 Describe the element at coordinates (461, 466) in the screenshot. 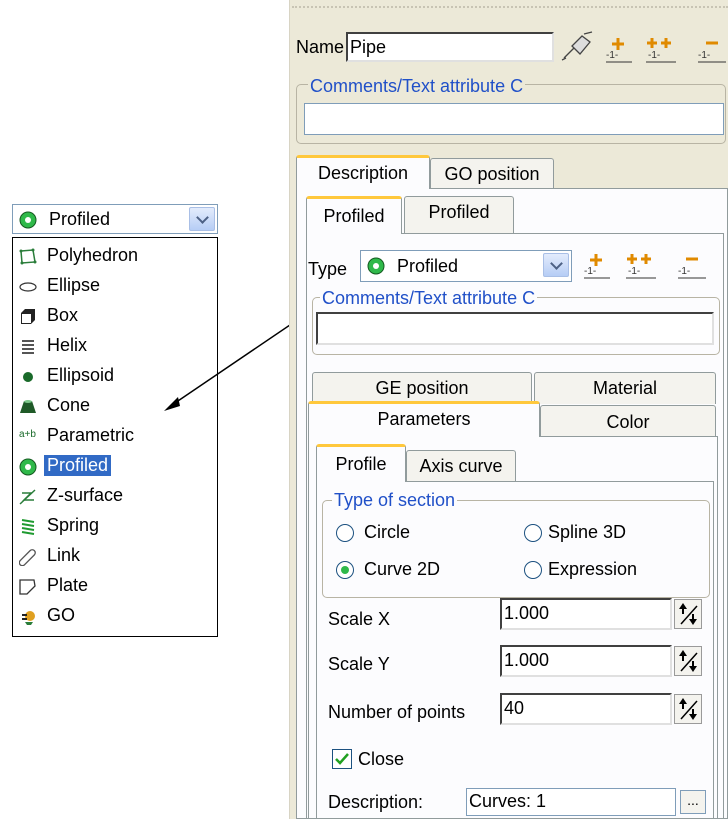

I see `tab-axis-curve: Axis curve` at that location.